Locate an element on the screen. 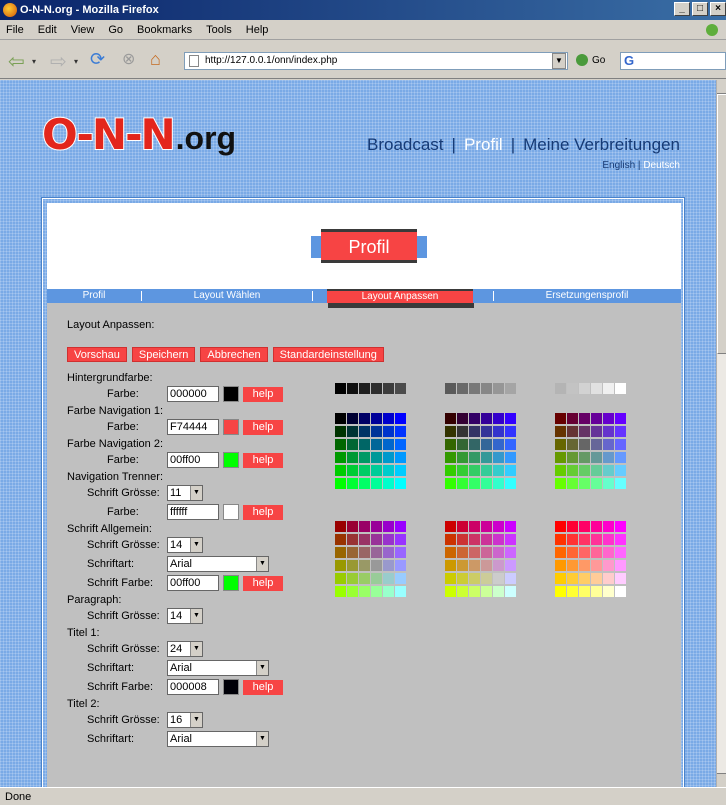 The image size is (726, 805). reload-icon: ⟳ is located at coordinates (97, 59).